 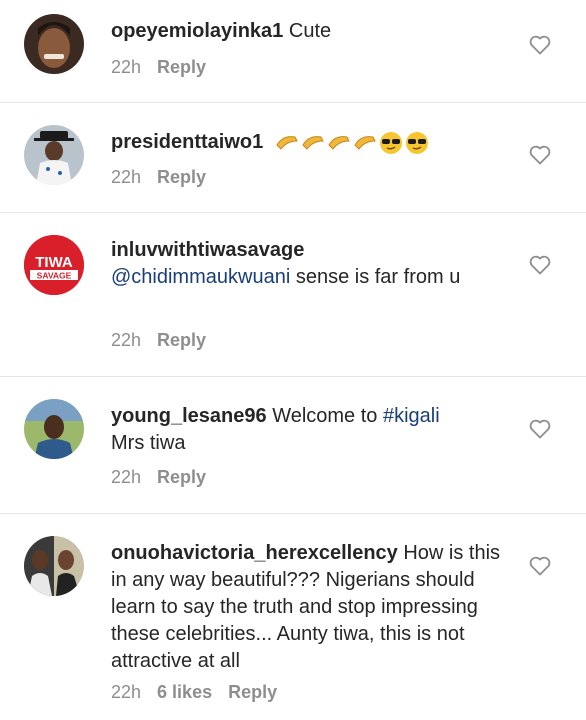 I want to click on comment-meta: 22h 6 likes Reply, so click(x=194, y=692).